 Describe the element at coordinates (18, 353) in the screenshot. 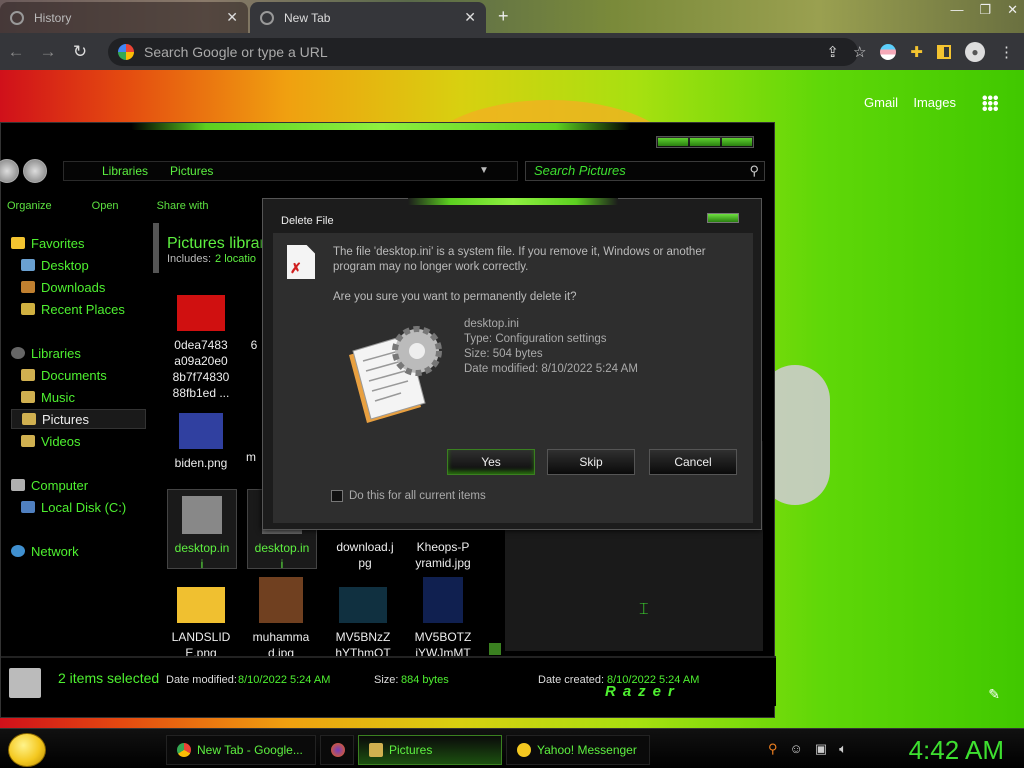

I see `libraries-icon` at that location.